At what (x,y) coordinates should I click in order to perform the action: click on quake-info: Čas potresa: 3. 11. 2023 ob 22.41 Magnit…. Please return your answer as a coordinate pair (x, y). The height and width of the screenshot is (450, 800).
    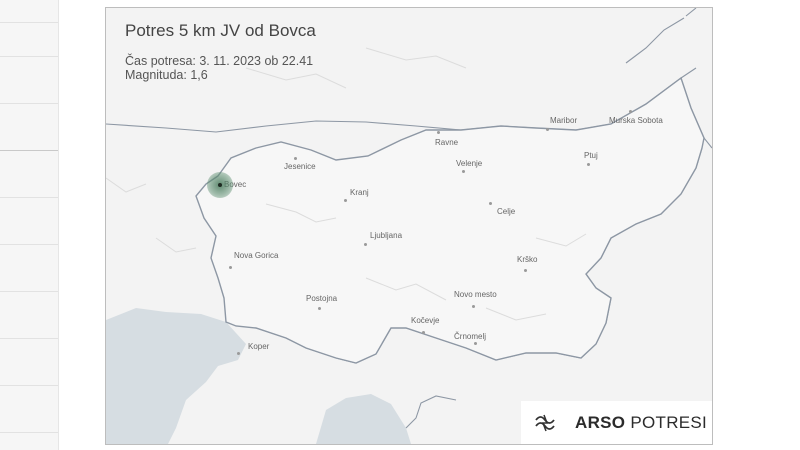
    Looking at the image, I should click on (219, 68).